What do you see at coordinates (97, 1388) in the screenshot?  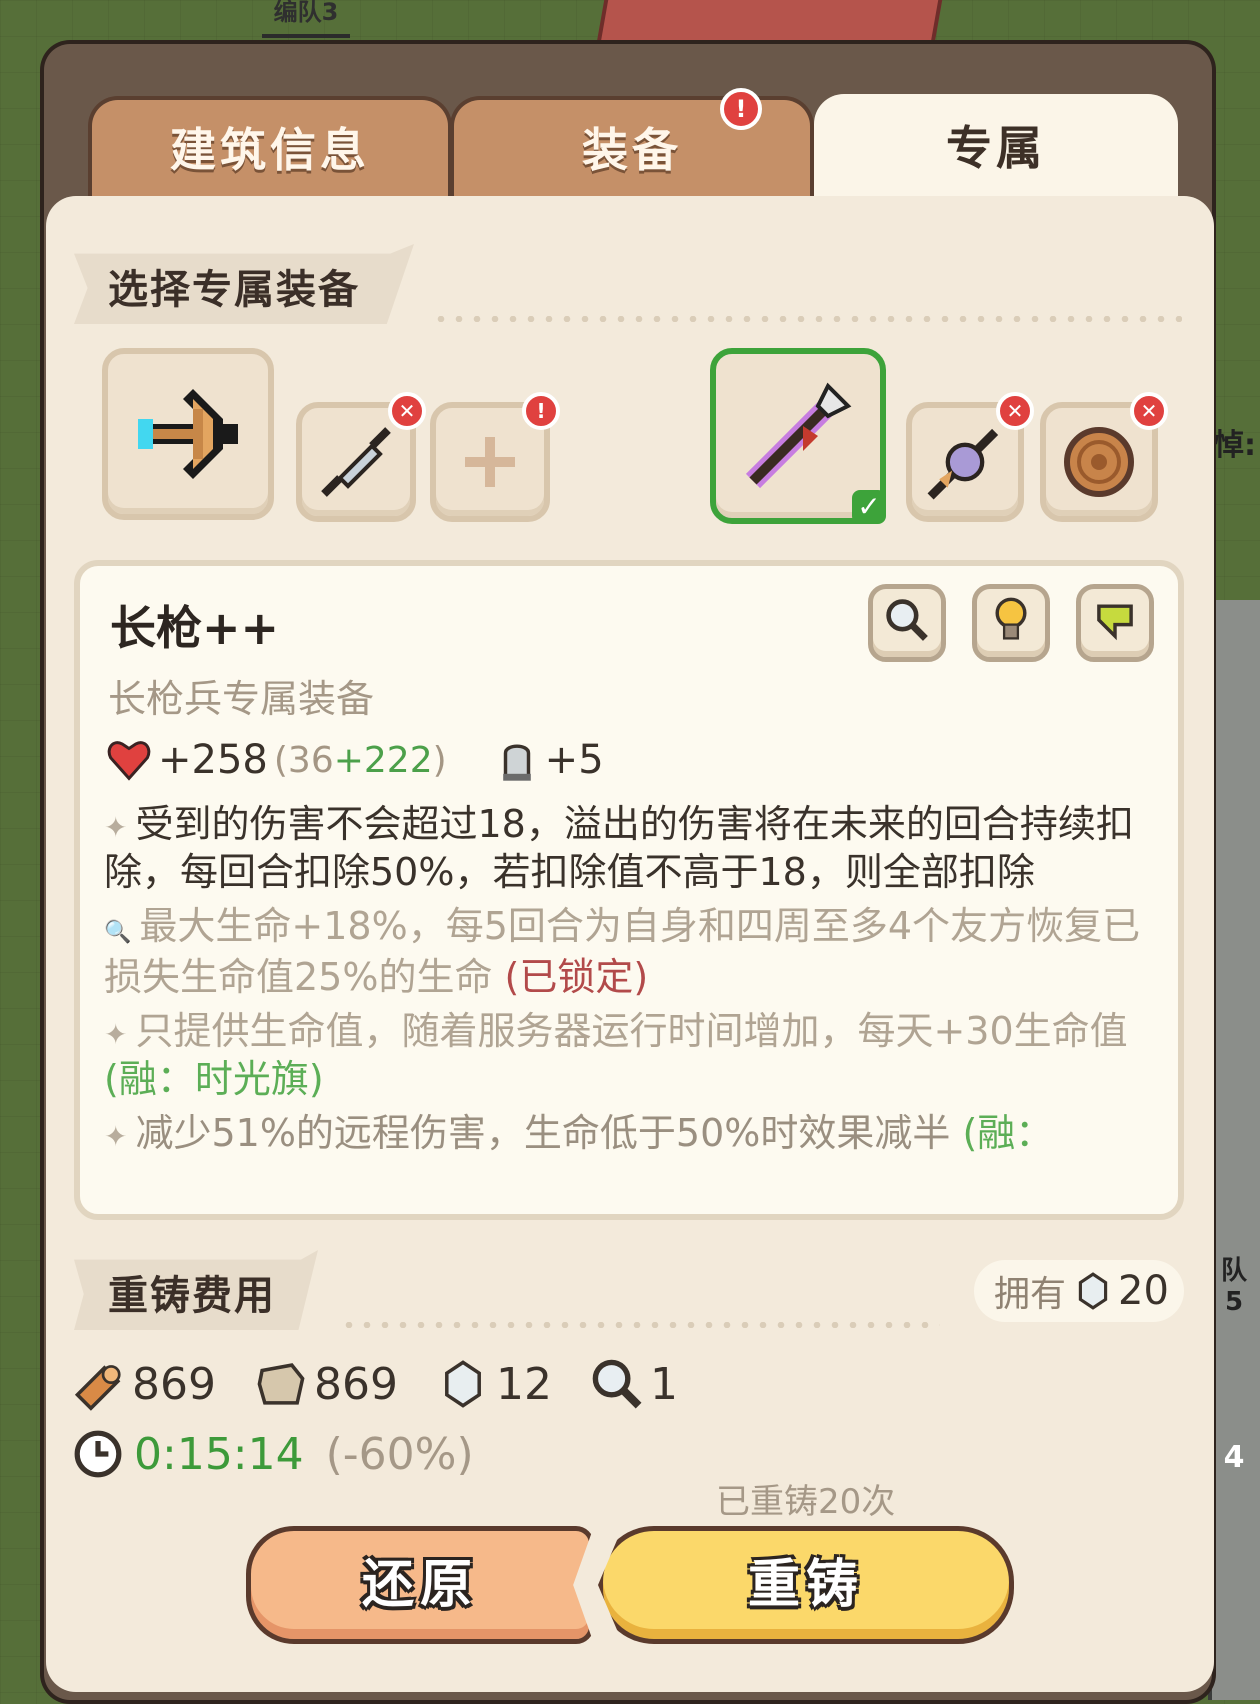 I see `wood-icon` at bounding box center [97, 1388].